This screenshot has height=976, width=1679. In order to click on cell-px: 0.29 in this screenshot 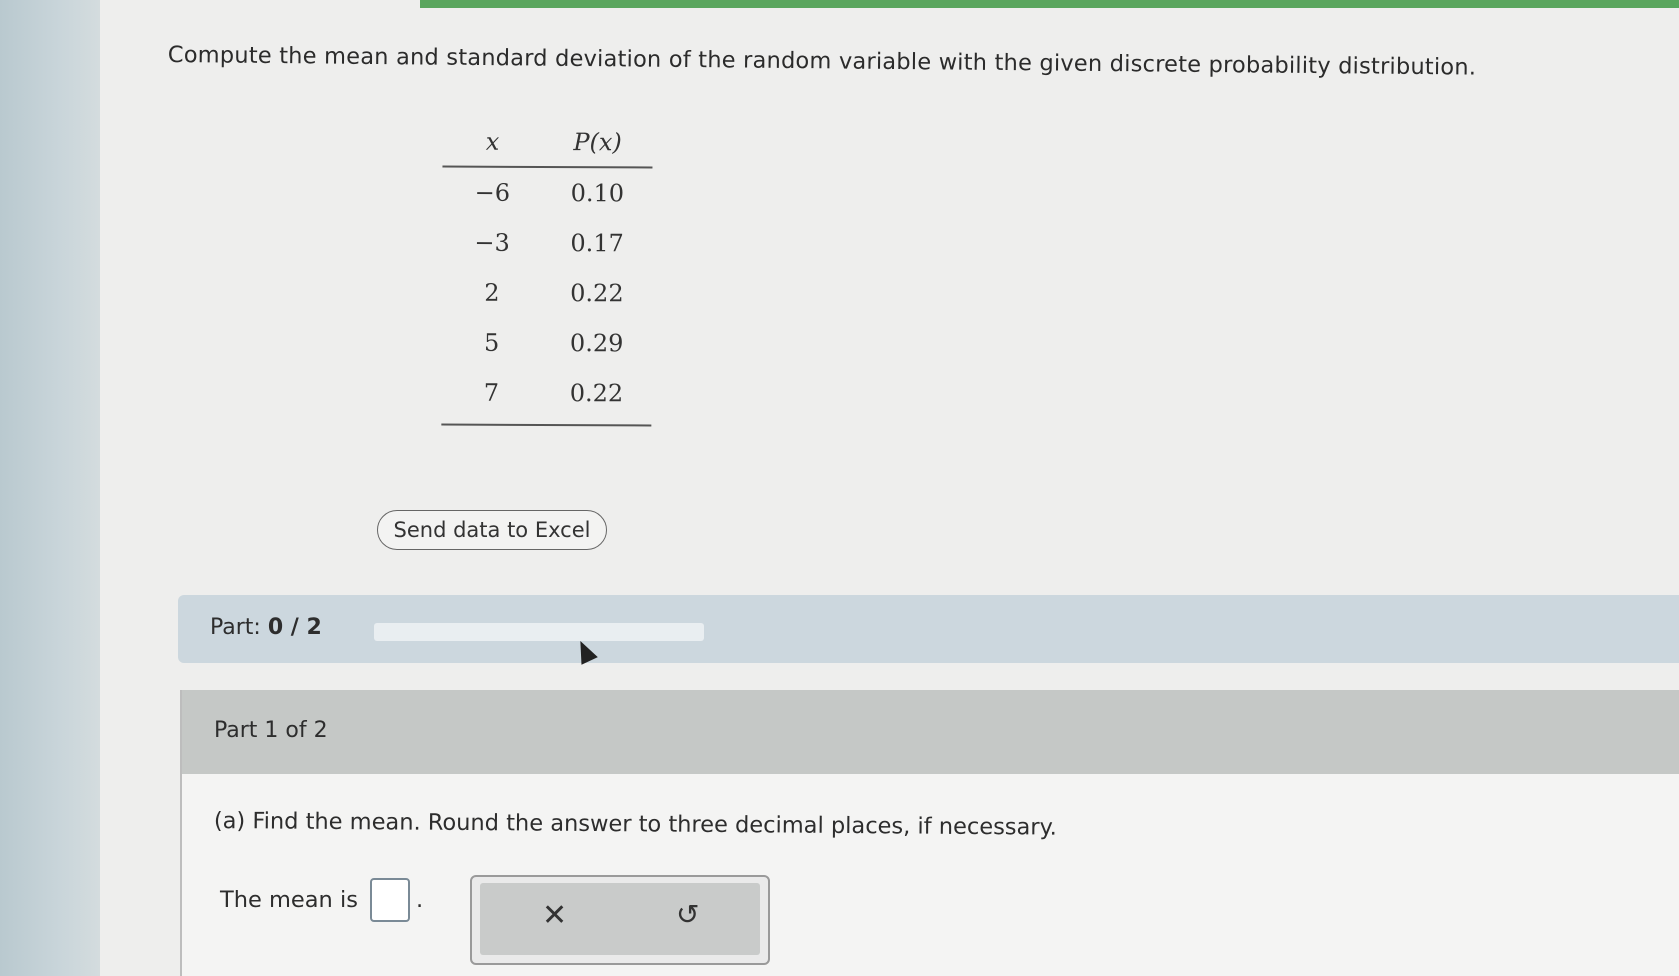, I will do `click(596, 343)`.